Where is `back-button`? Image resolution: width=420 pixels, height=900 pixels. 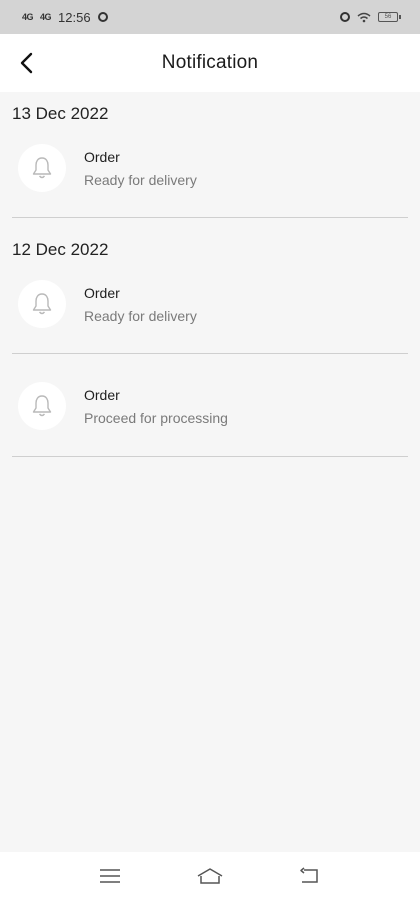
back-button is located at coordinates (26, 63).